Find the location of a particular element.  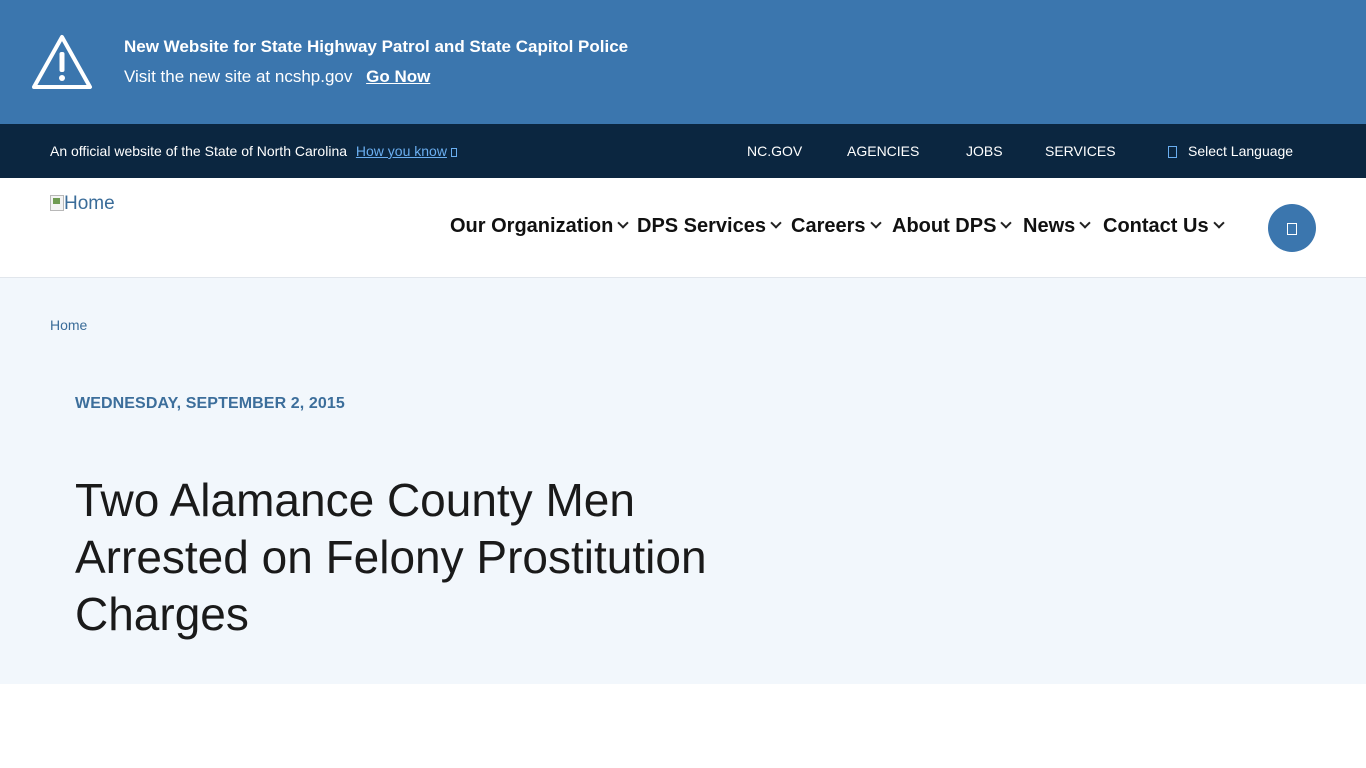

menu-label: Our Organization is located at coordinates (532, 226).